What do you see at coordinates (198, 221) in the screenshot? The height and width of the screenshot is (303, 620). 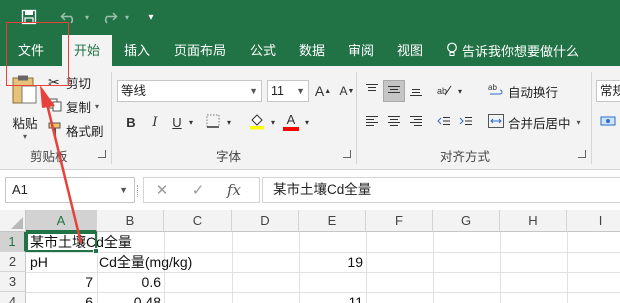 I see `column-header-c: C` at bounding box center [198, 221].